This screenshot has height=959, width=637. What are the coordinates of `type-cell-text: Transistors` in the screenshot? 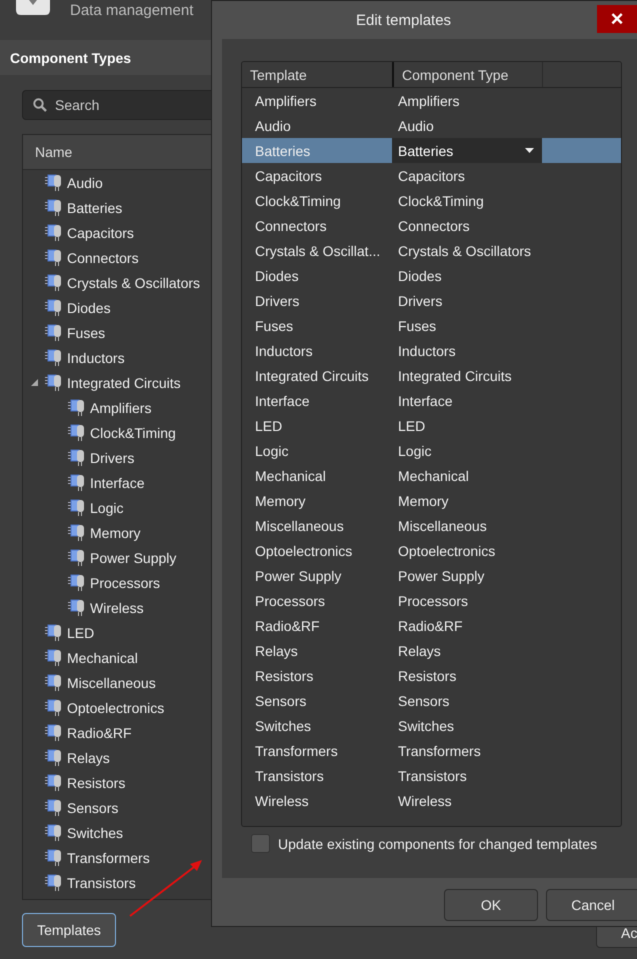 It's located at (432, 776).